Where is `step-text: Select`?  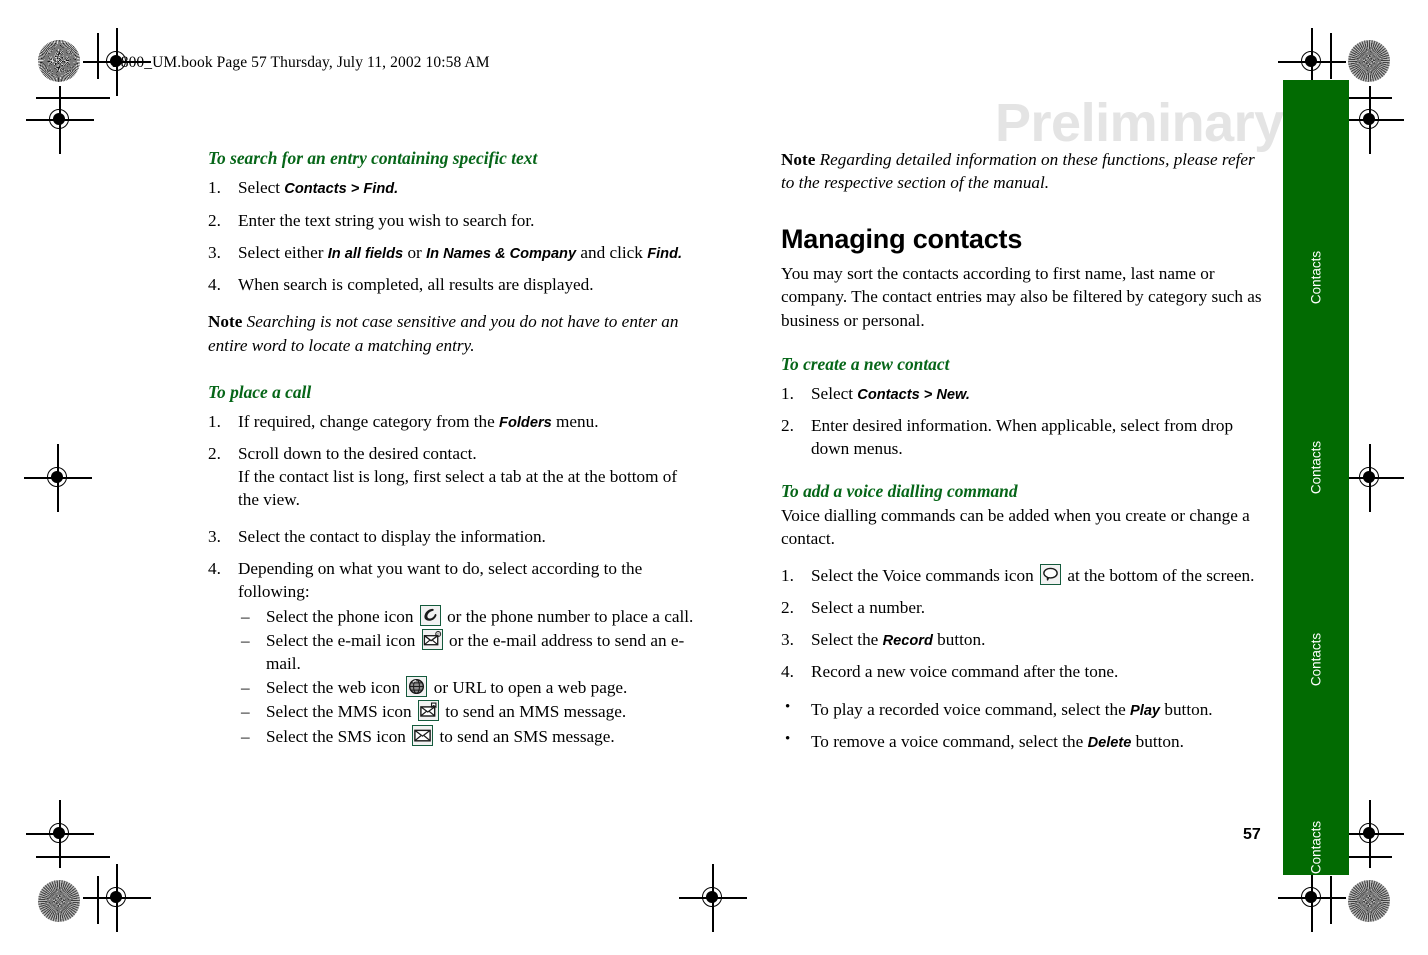 step-text: Select is located at coordinates (261, 187).